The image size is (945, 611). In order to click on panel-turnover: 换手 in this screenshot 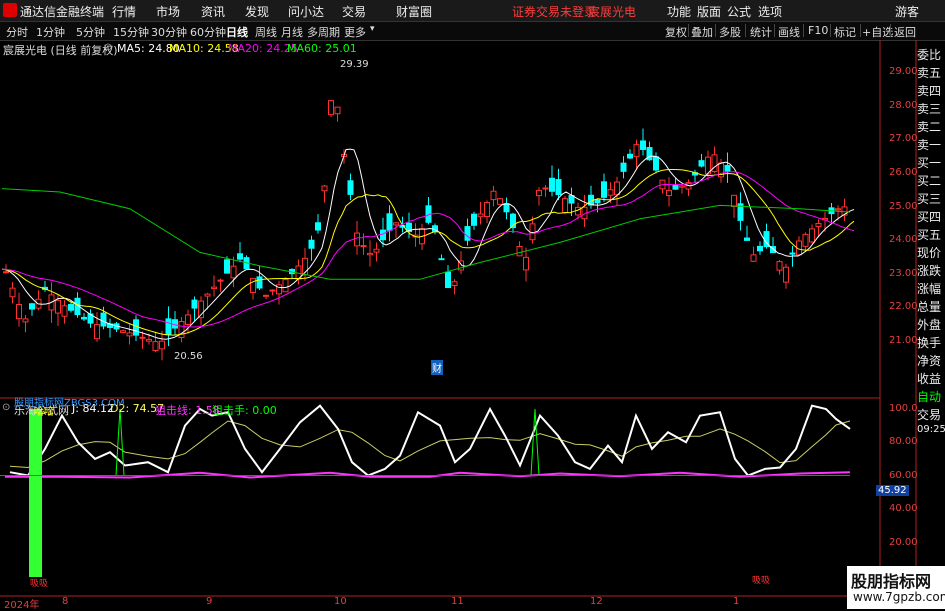, I will do `click(931, 342)`.